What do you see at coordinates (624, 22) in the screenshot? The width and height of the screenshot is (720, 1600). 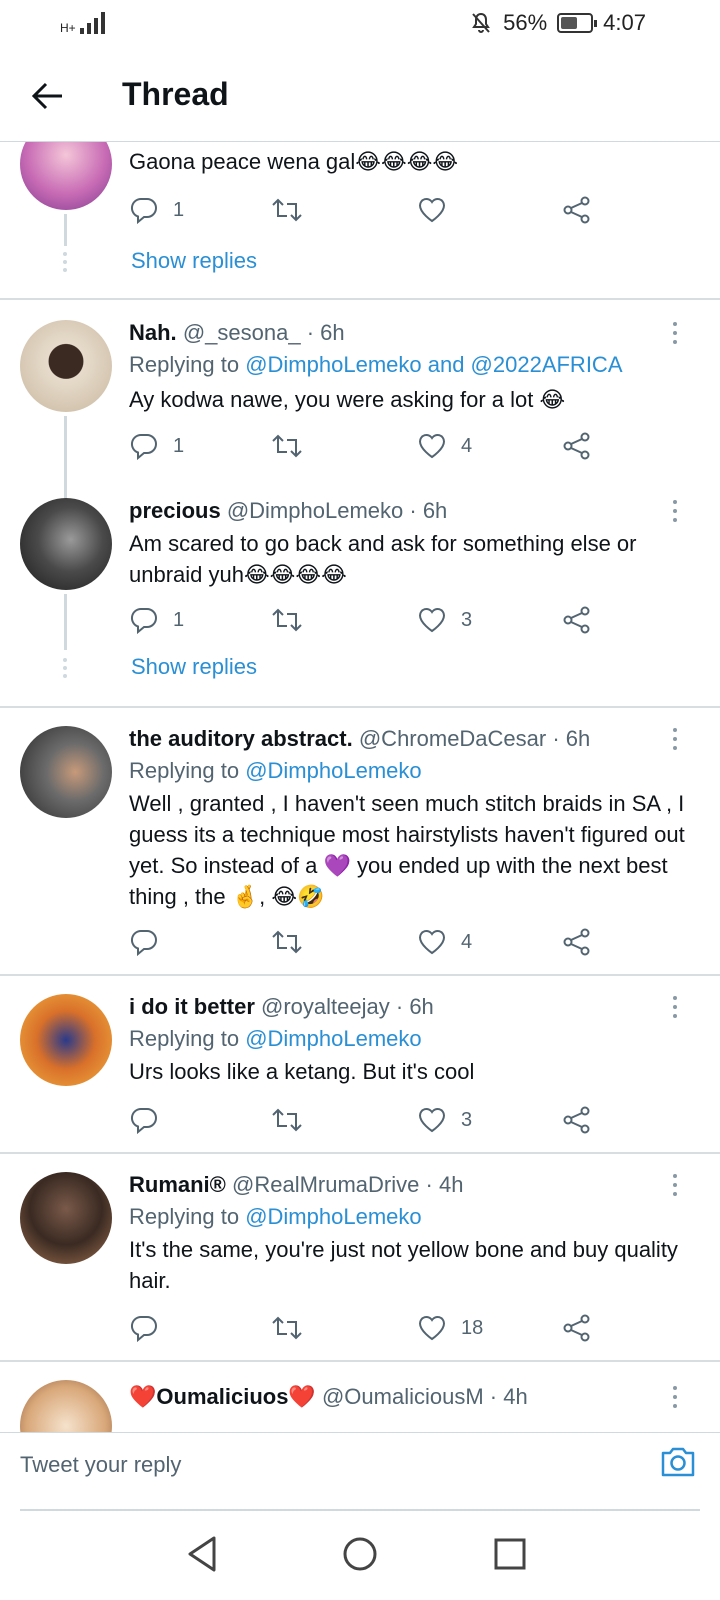 I see `clock: 4:07` at bounding box center [624, 22].